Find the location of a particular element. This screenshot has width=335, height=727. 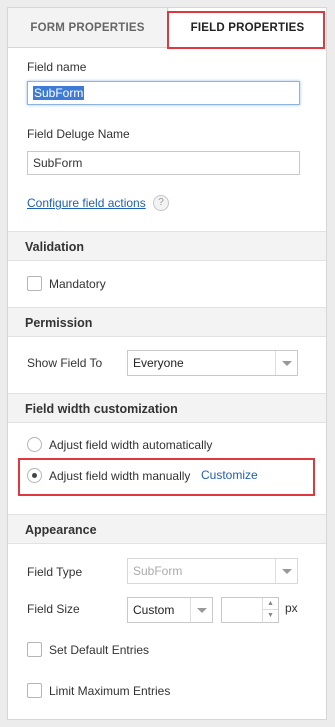

mandatory-checkbox is located at coordinates (34, 283).